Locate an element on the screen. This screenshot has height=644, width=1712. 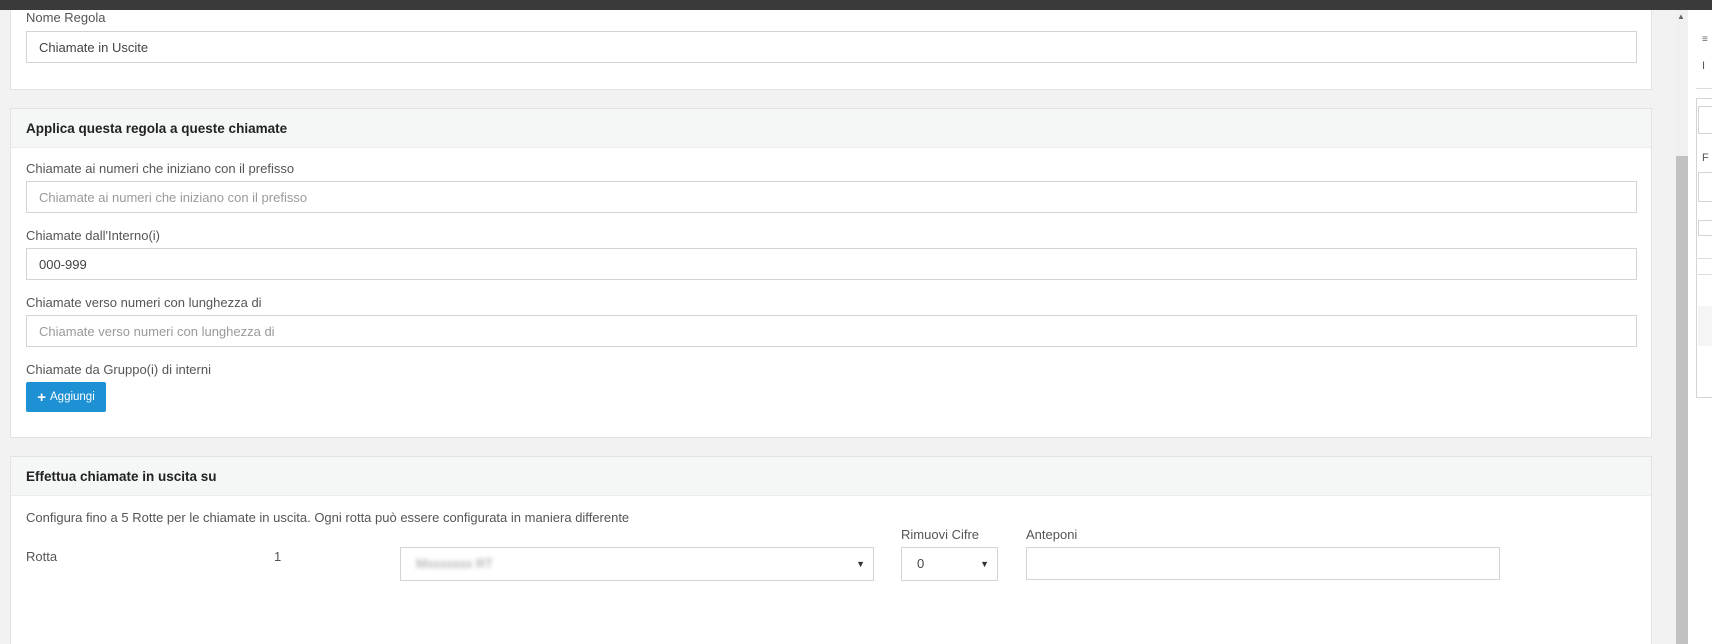
add-group-label: Aggiungi is located at coordinates (72, 397).